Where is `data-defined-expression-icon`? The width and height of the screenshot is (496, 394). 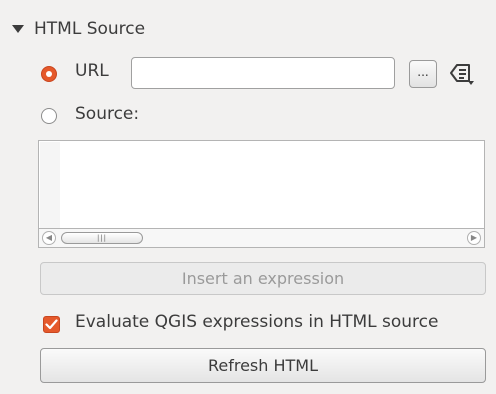
data-defined-expression-icon is located at coordinates (461, 73).